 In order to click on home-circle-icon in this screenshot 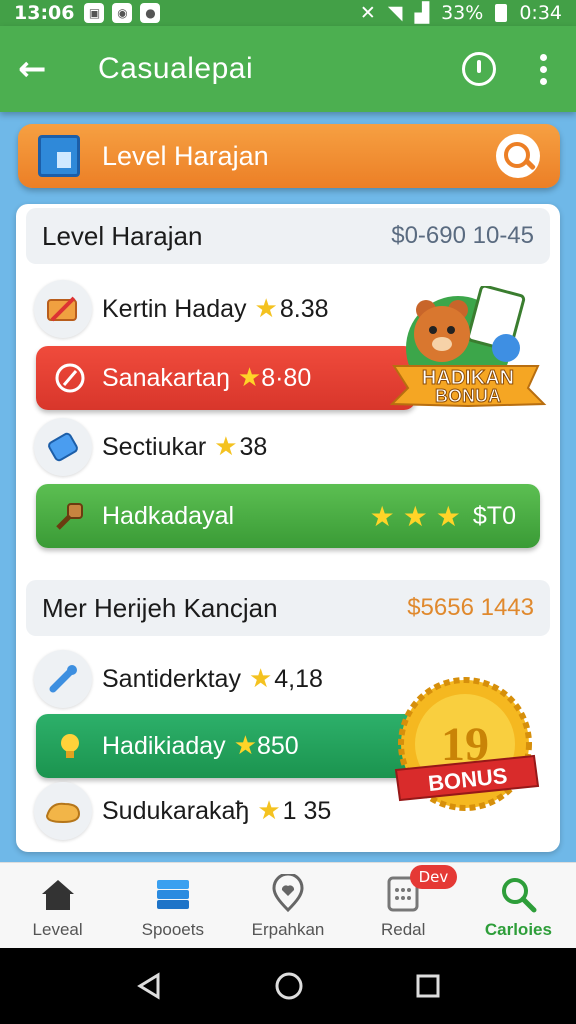, I will do `click(289, 986)`.